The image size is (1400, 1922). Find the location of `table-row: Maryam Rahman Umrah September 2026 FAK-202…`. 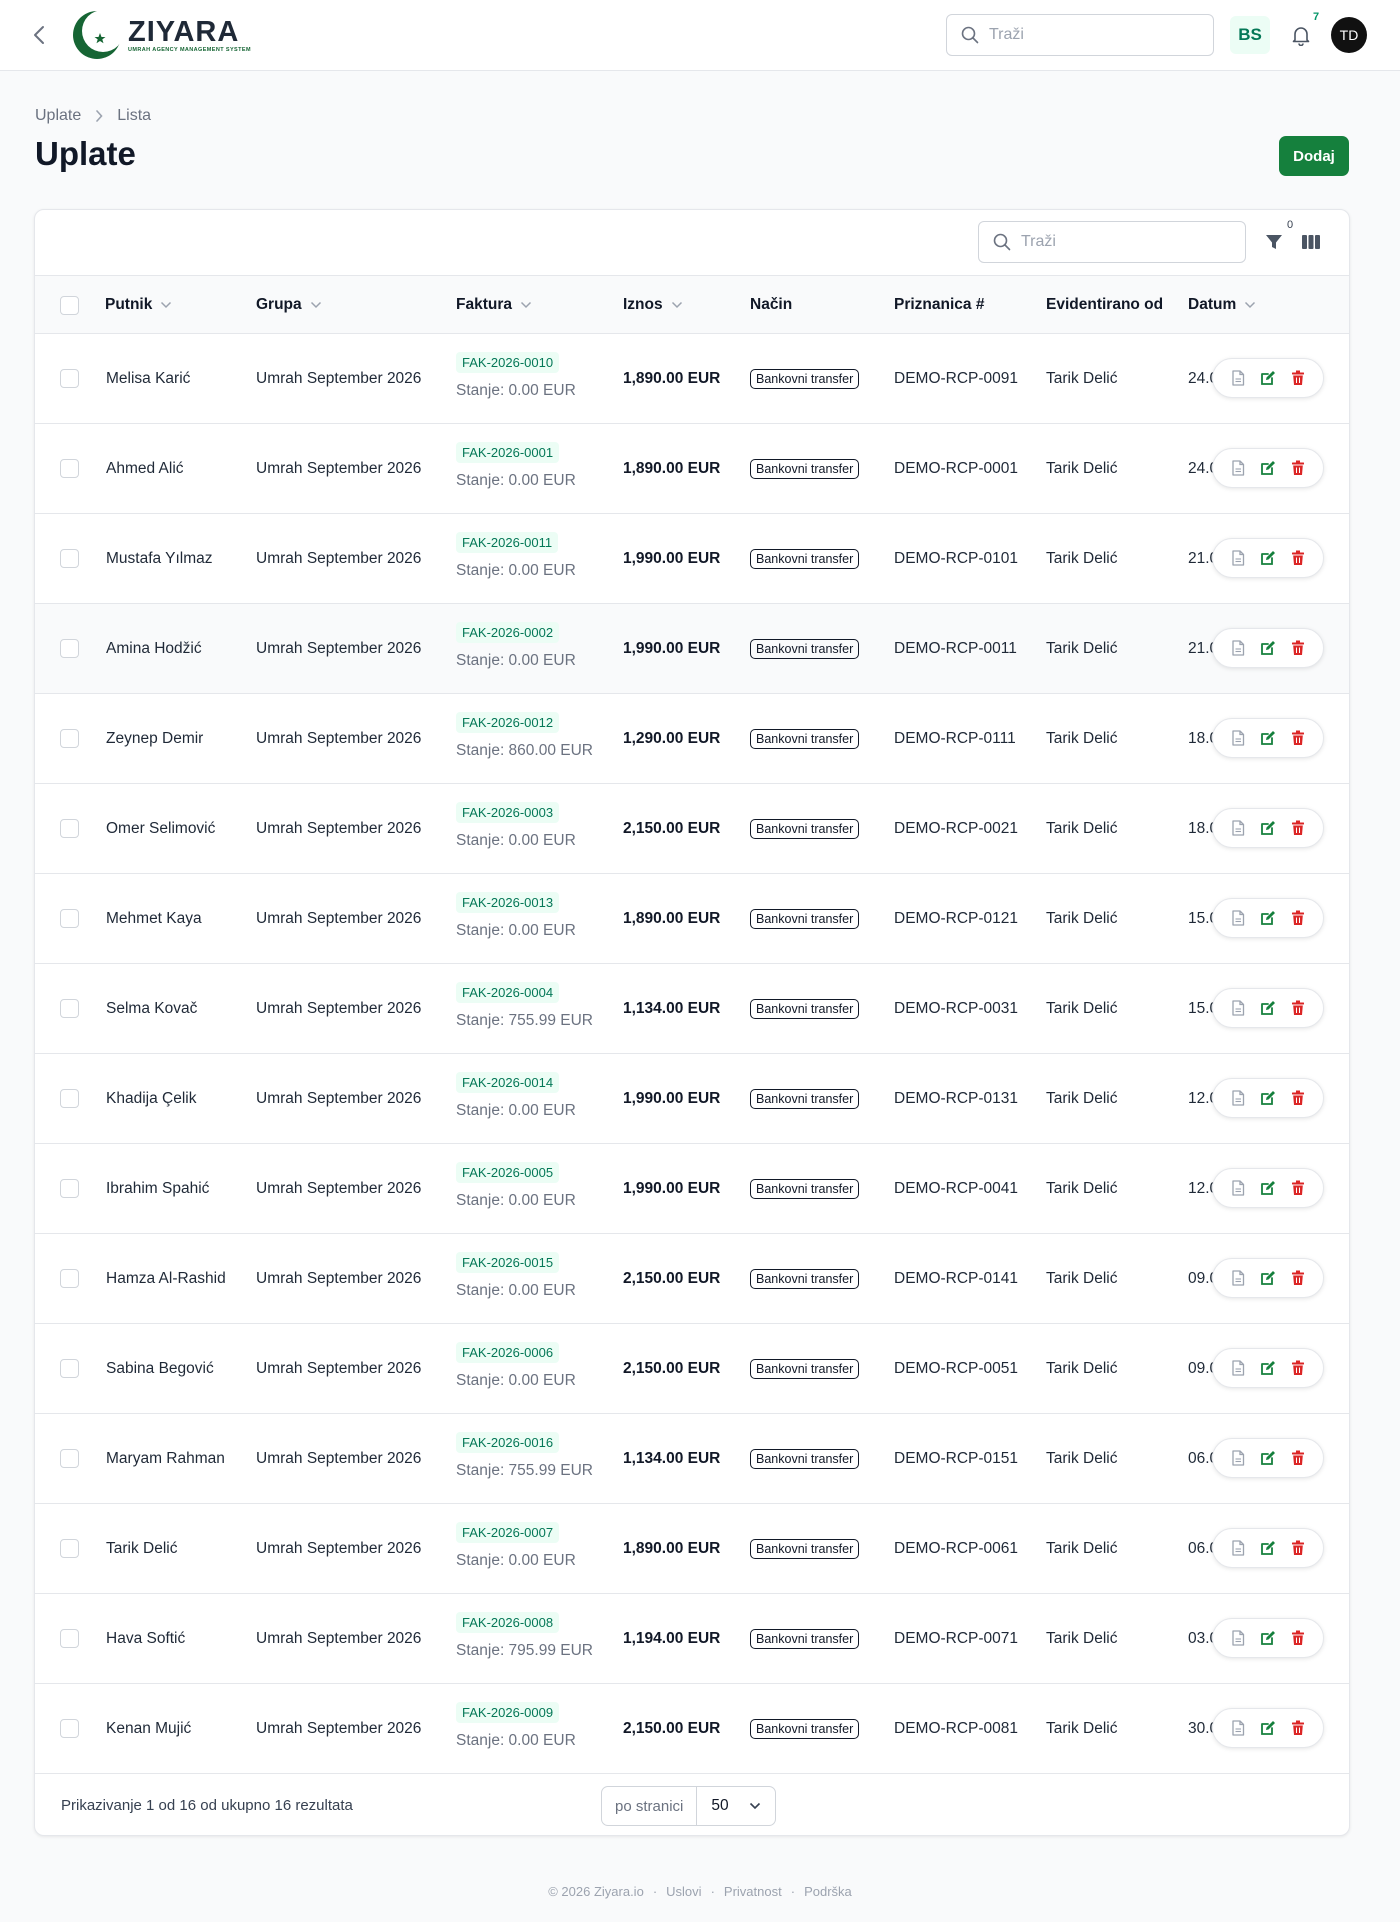

table-row: Maryam Rahman Umrah September 2026 FAK-202… is located at coordinates (692, 1459).